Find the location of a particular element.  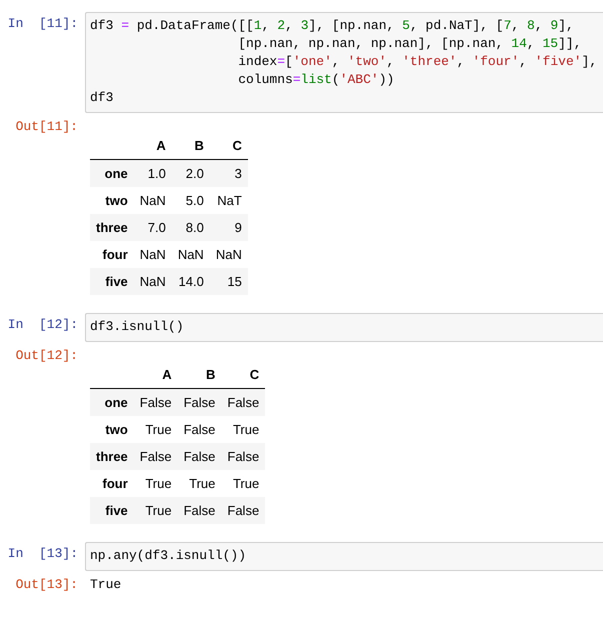

table-cell: 3 is located at coordinates (229, 173).